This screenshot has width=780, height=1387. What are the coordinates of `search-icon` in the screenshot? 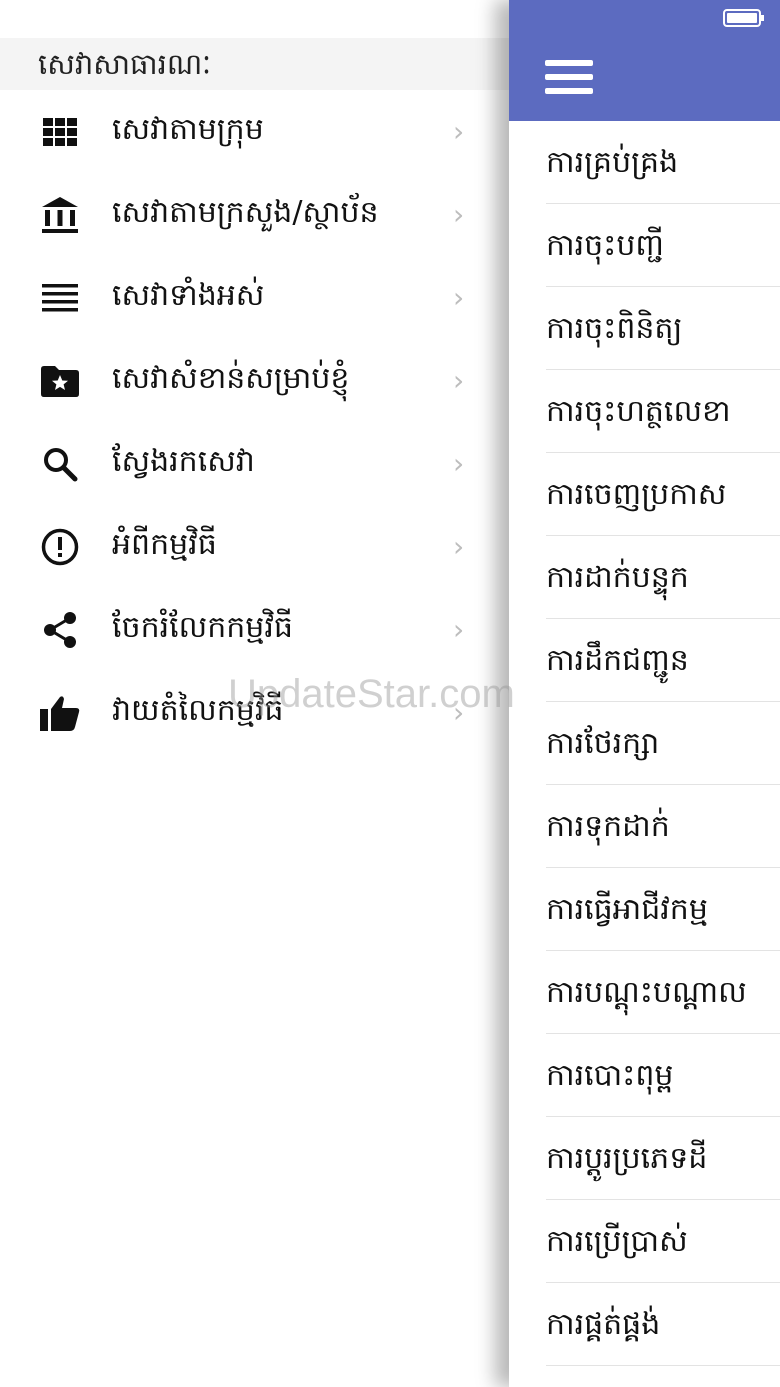 It's located at (60, 464).